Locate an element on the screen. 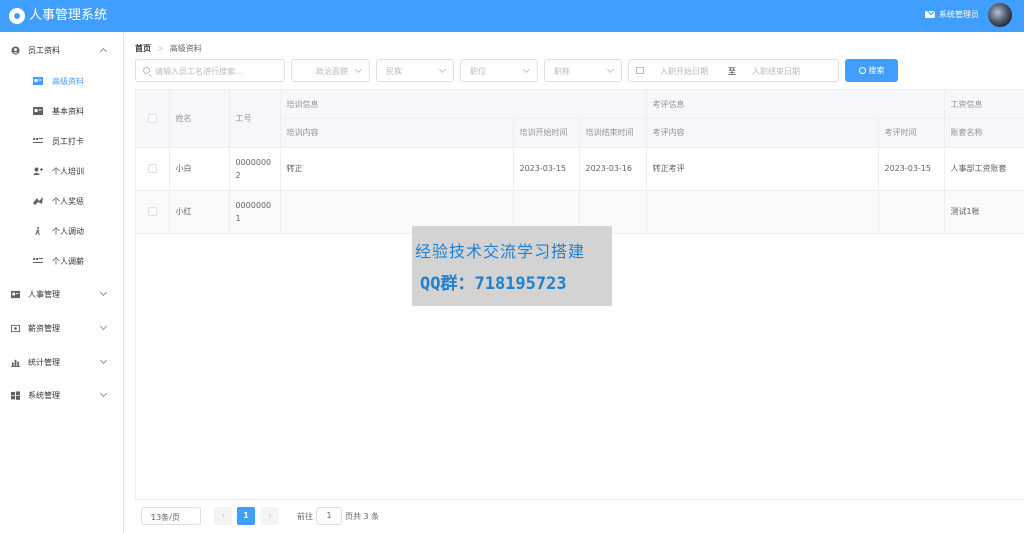 This screenshot has width=1024, height=533. avatar is located at coordinates (1000, 15).